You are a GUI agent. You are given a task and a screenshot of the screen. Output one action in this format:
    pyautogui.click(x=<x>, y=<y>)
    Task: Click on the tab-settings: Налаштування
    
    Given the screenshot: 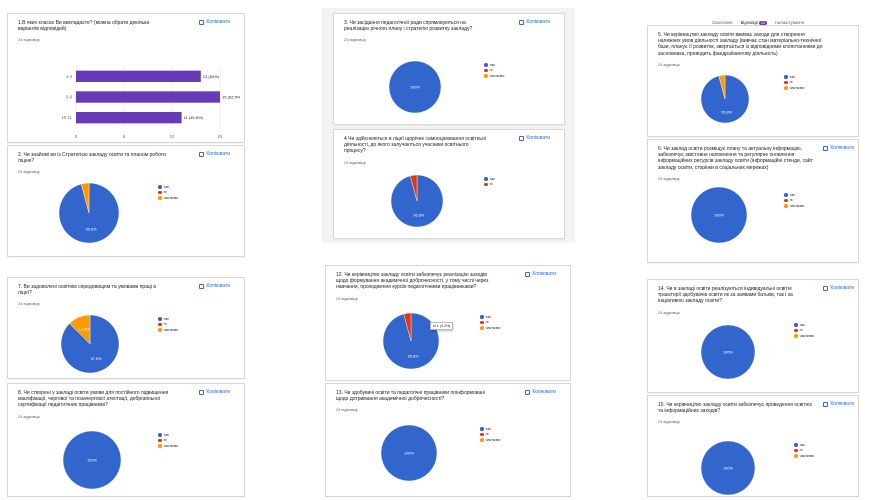 What is the action you would take?
    pyautogui.click(x=789, y=22)
    